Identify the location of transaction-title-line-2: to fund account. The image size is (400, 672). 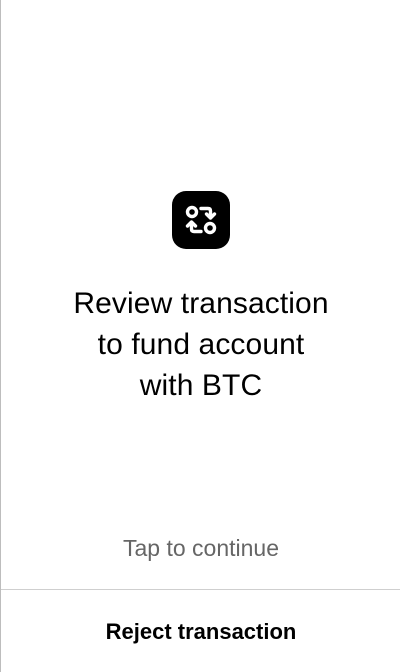
(201, 344).